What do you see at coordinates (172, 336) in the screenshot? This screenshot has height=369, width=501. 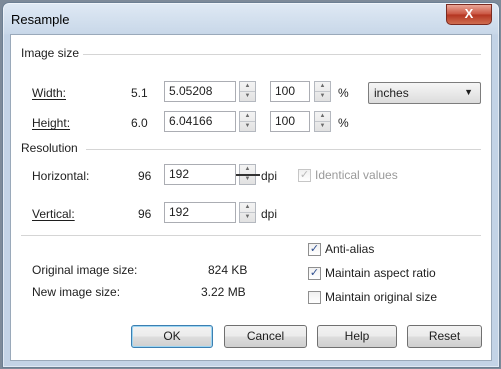 I see `ok-button: OK` at bounding box center [172, 336].